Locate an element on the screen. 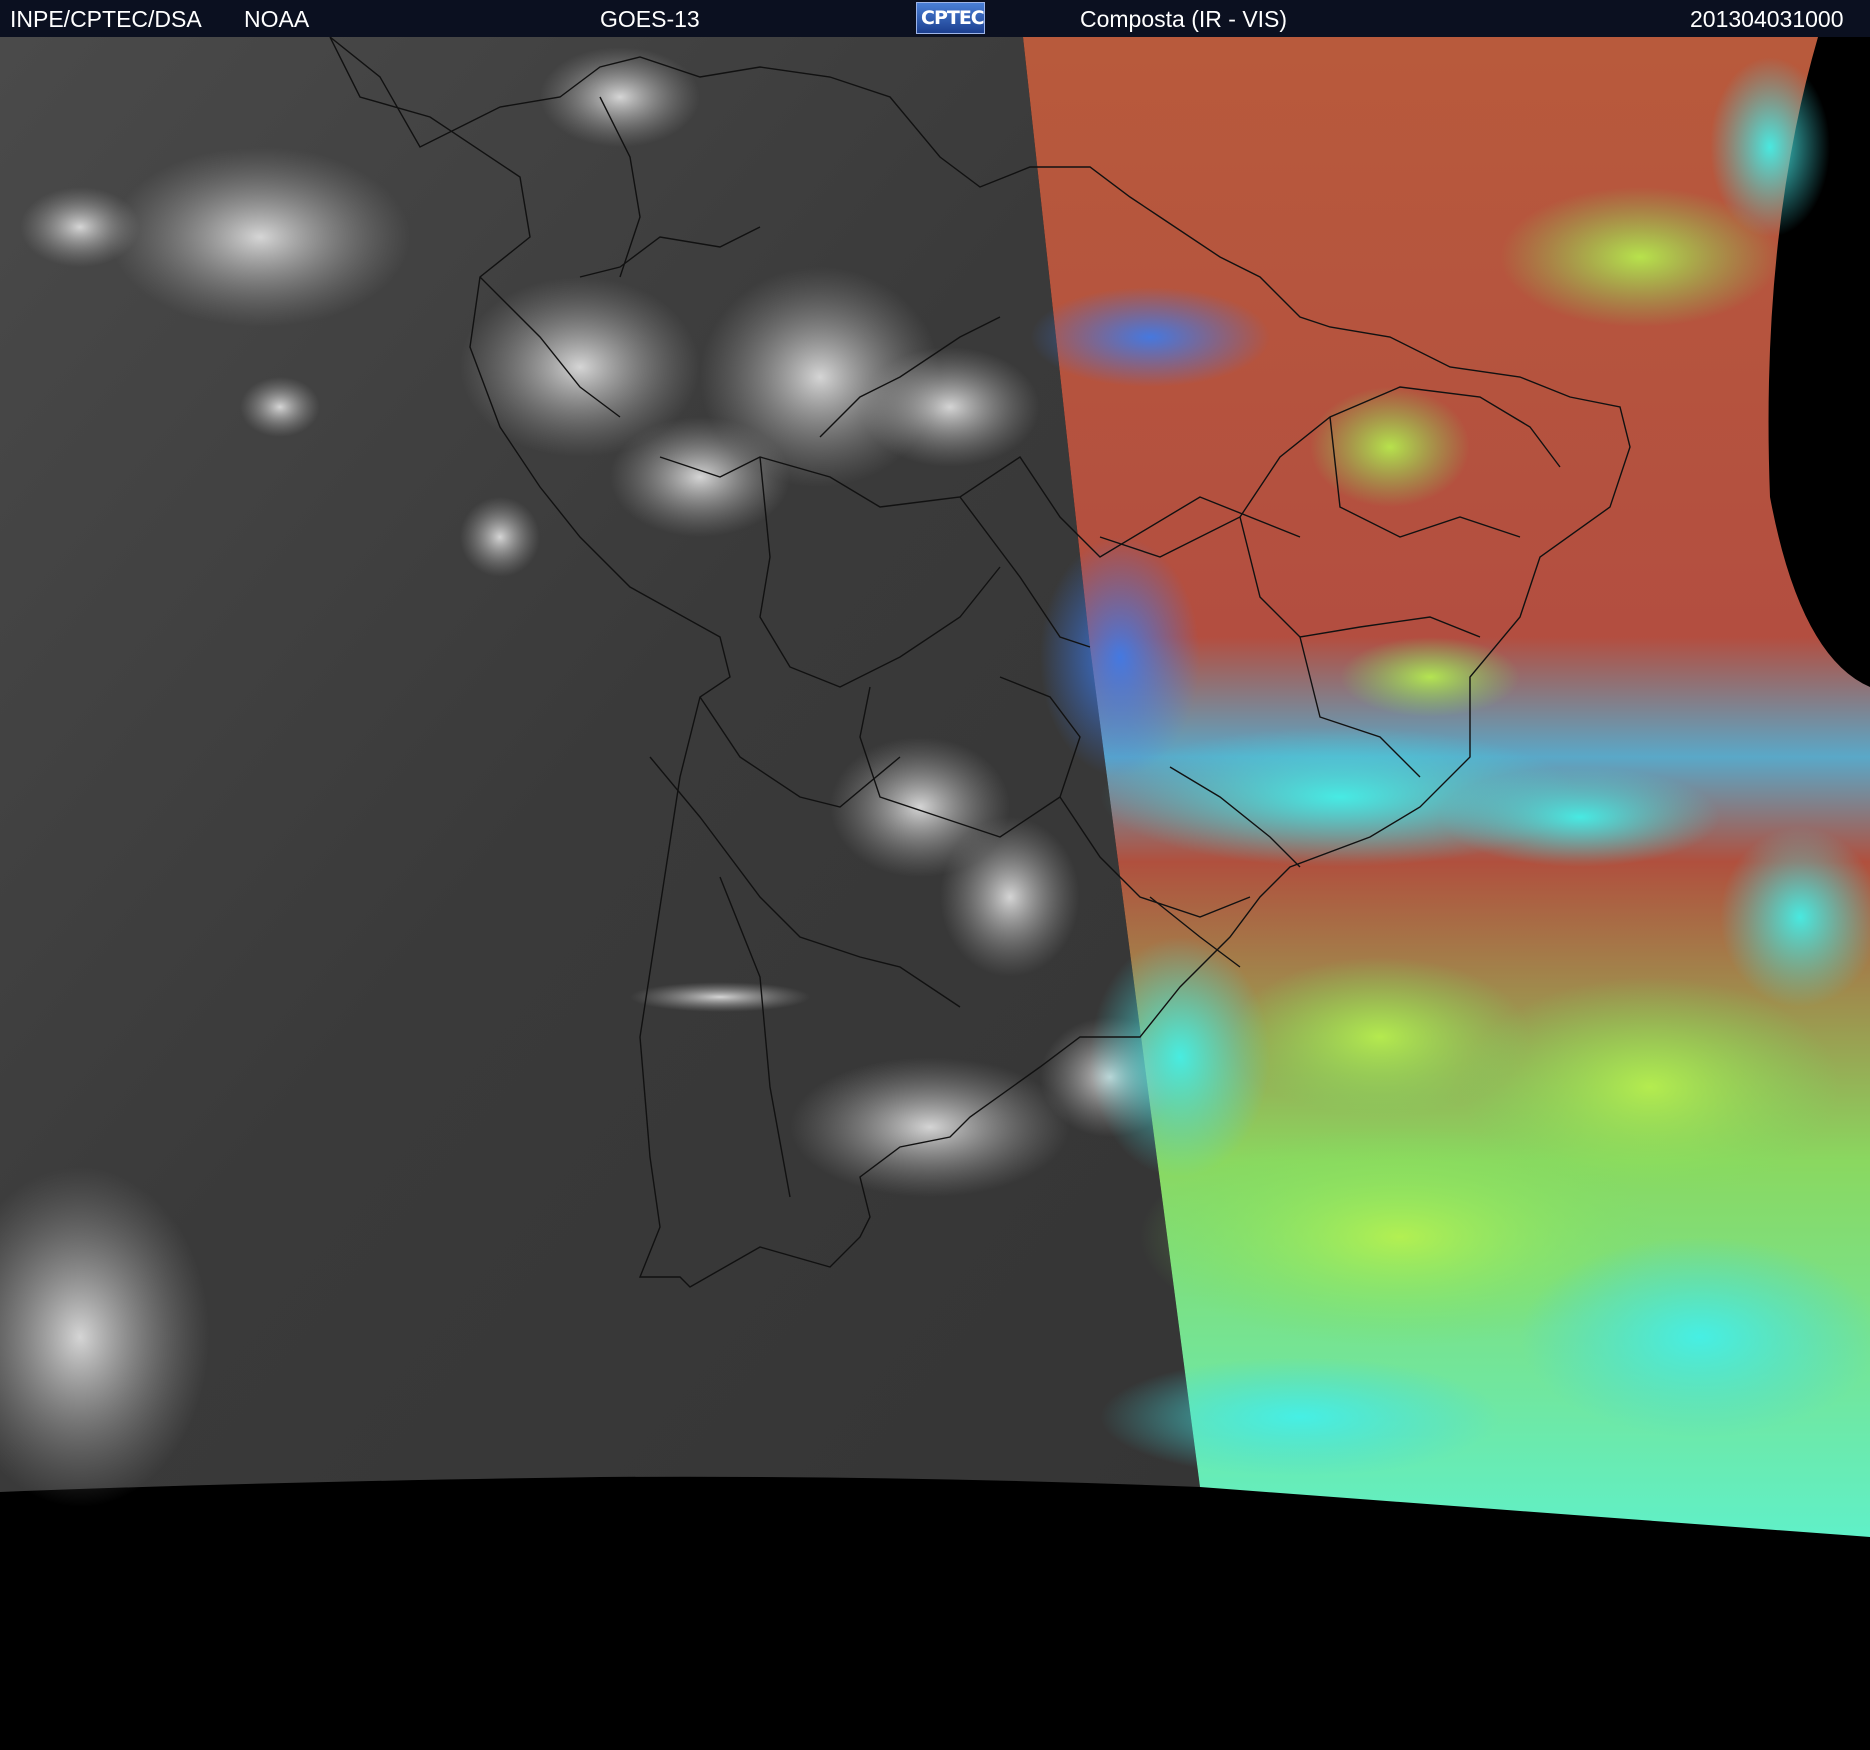 This screenshot has height=1750, width=1870. cptec-logo: CPTEC is located at coordinates (950, 18).